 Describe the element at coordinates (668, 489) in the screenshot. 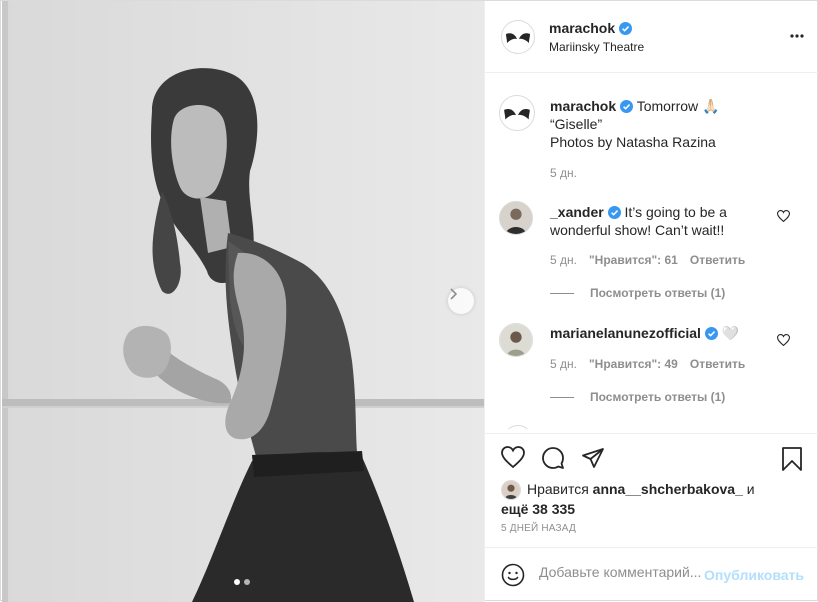

I see `likes-user: anna__shcherbakova_` at that location.